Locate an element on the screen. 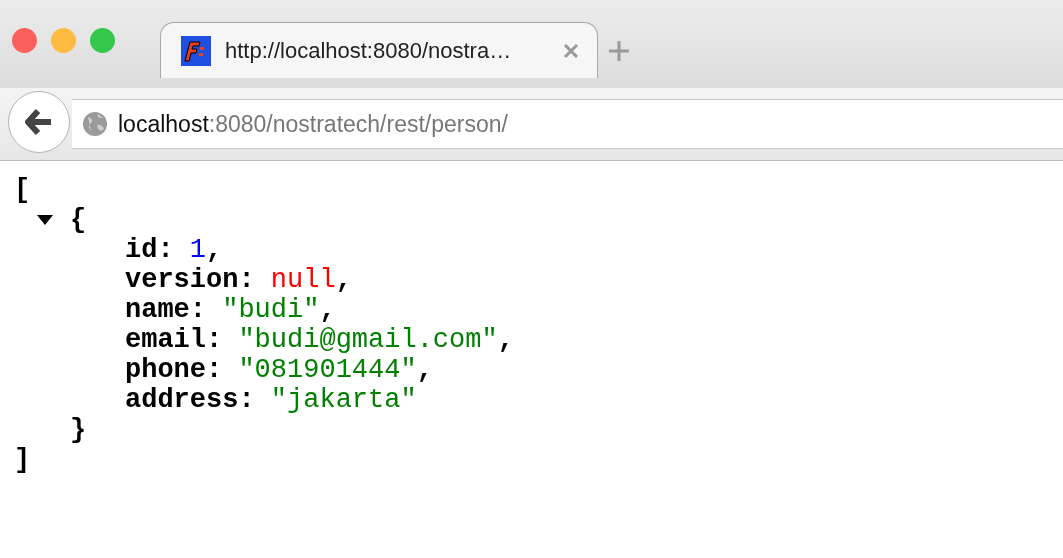  address-bar: localhost:8080/nostratech/rest/person/ is located at coordinates (567, 124).